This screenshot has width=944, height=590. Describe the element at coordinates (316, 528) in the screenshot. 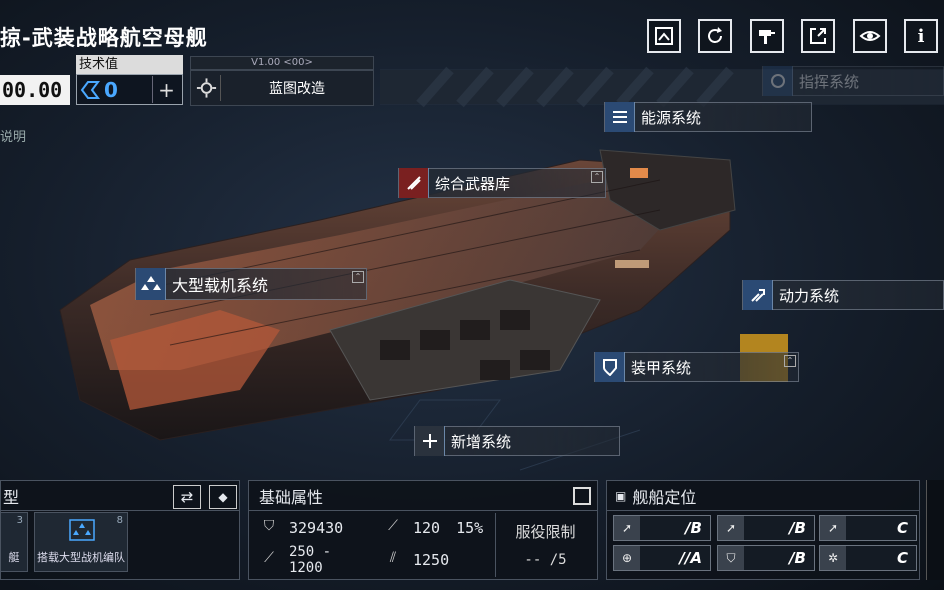

I see `stat-hp-value: 329430` at that location.